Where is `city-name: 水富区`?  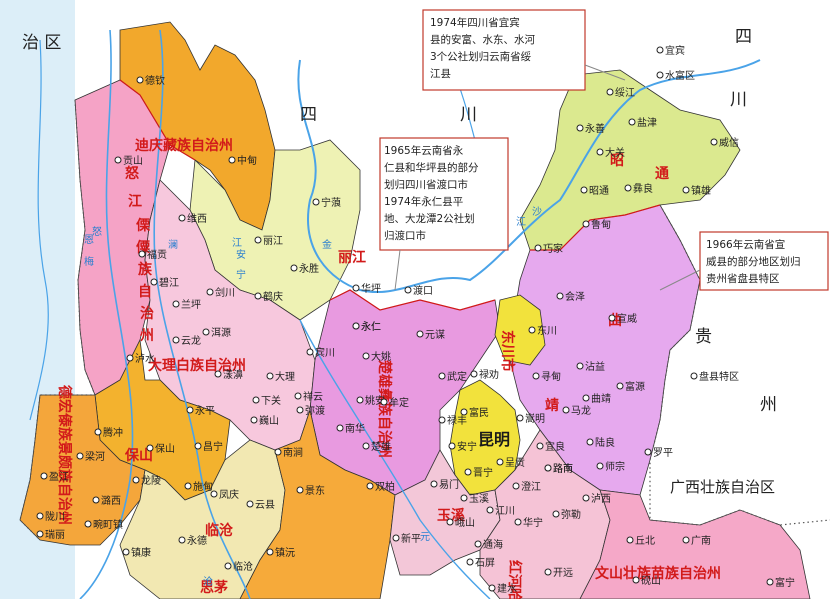 city-name: 水富区 is located at coordinates (680, 75).